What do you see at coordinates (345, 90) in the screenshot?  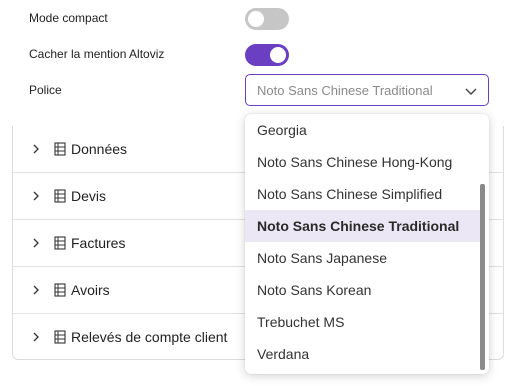 I see `font-select-value: Noto Sans Chinese Traditional` at bounding box center [345, 90].